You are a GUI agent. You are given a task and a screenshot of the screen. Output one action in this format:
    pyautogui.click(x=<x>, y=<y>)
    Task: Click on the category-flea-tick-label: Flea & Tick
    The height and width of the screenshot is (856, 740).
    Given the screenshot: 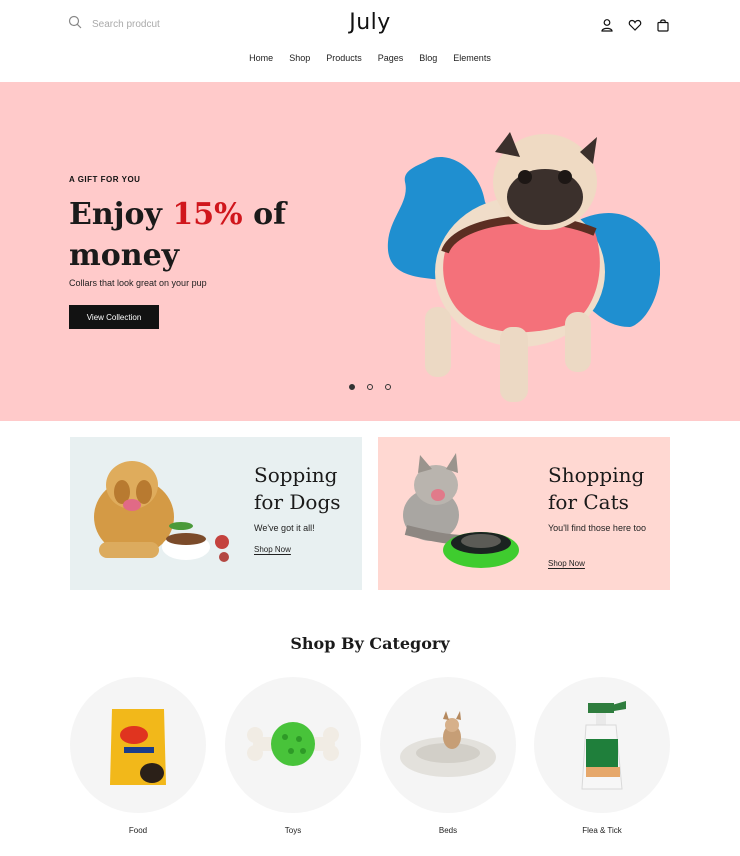 What is the action you would take?
    pyautogui.click(x=602, y=830)
    